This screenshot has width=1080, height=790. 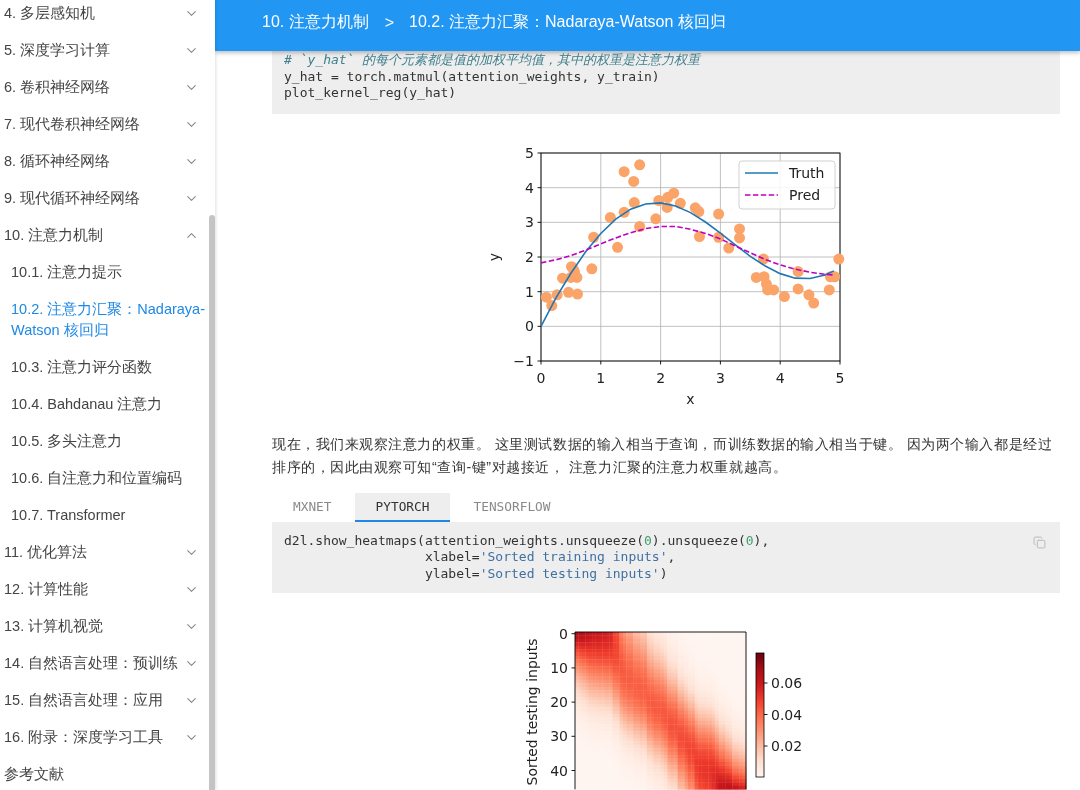 I want to click on tick-label: 0.04, so click(x=787, y=714).